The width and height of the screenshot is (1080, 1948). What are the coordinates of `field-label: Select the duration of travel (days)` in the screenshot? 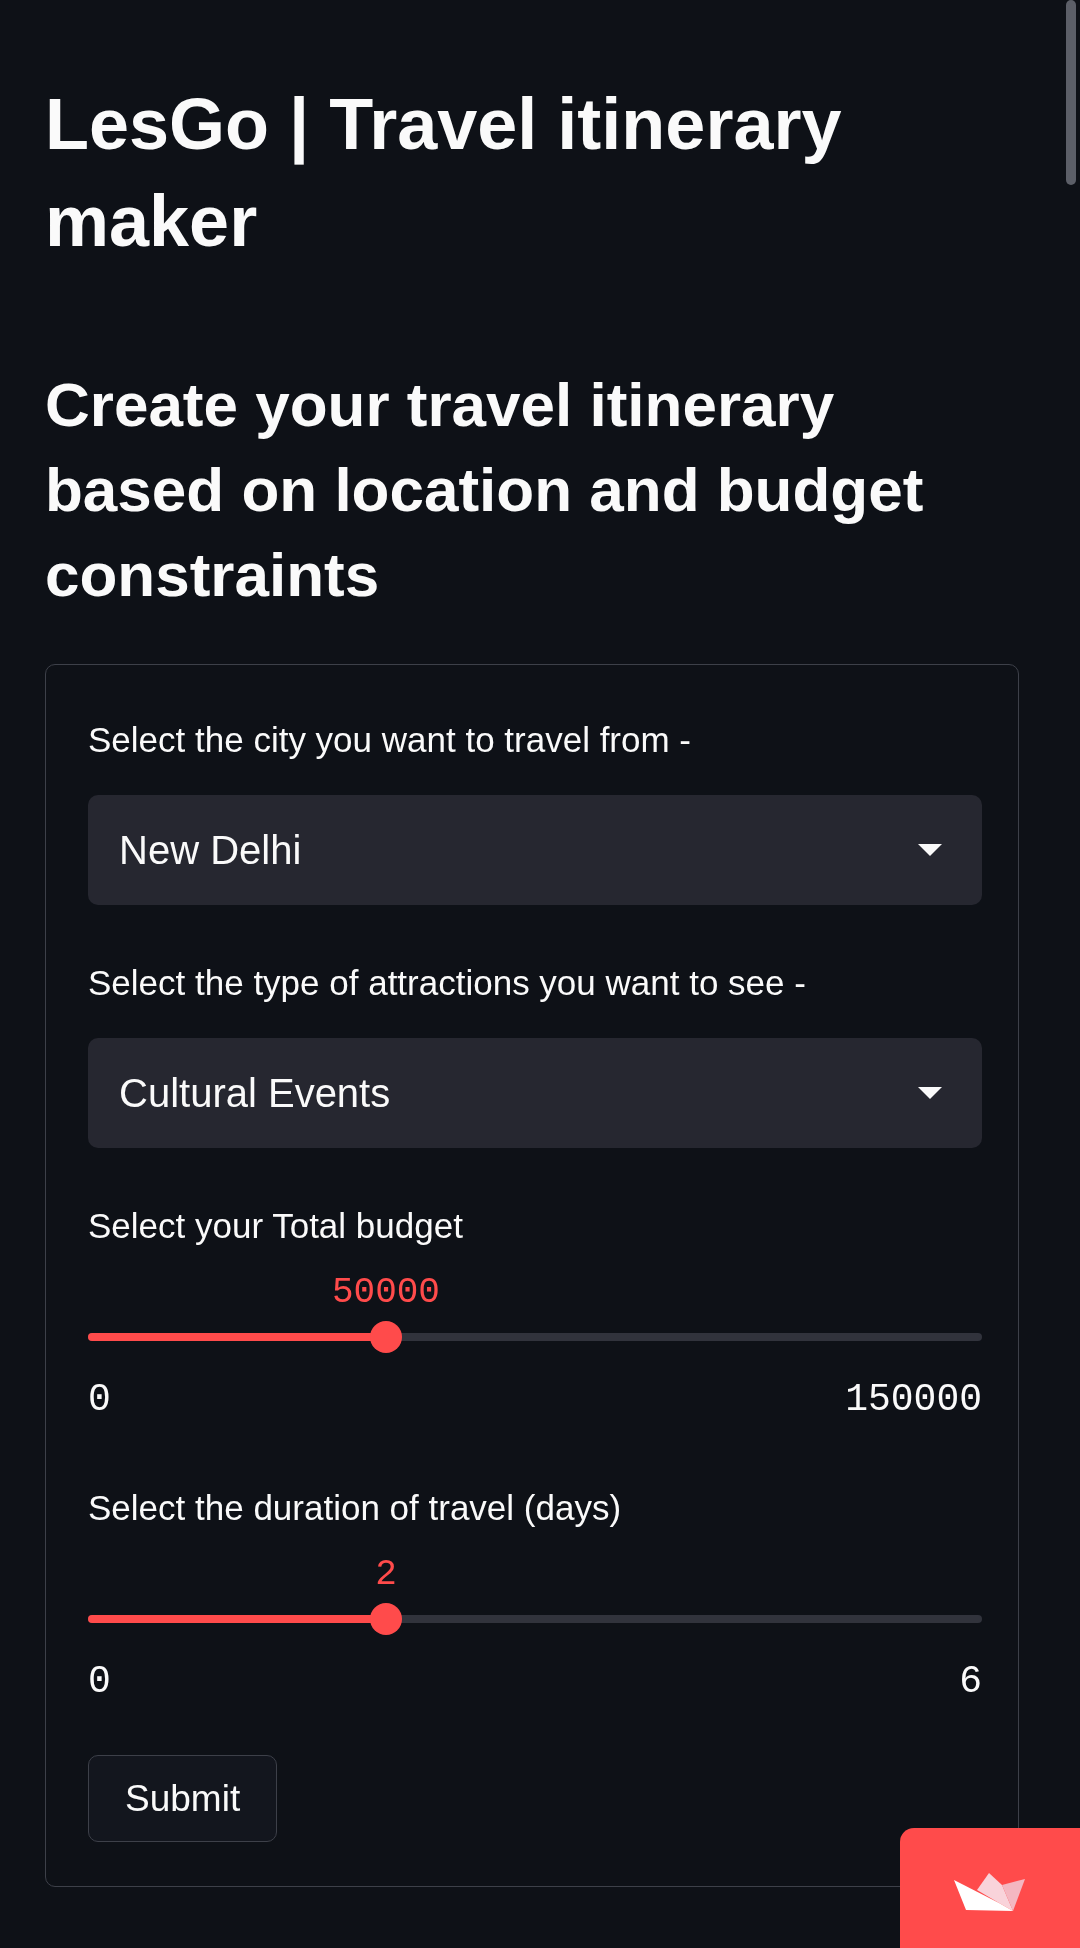 It's located at (355, 1508).